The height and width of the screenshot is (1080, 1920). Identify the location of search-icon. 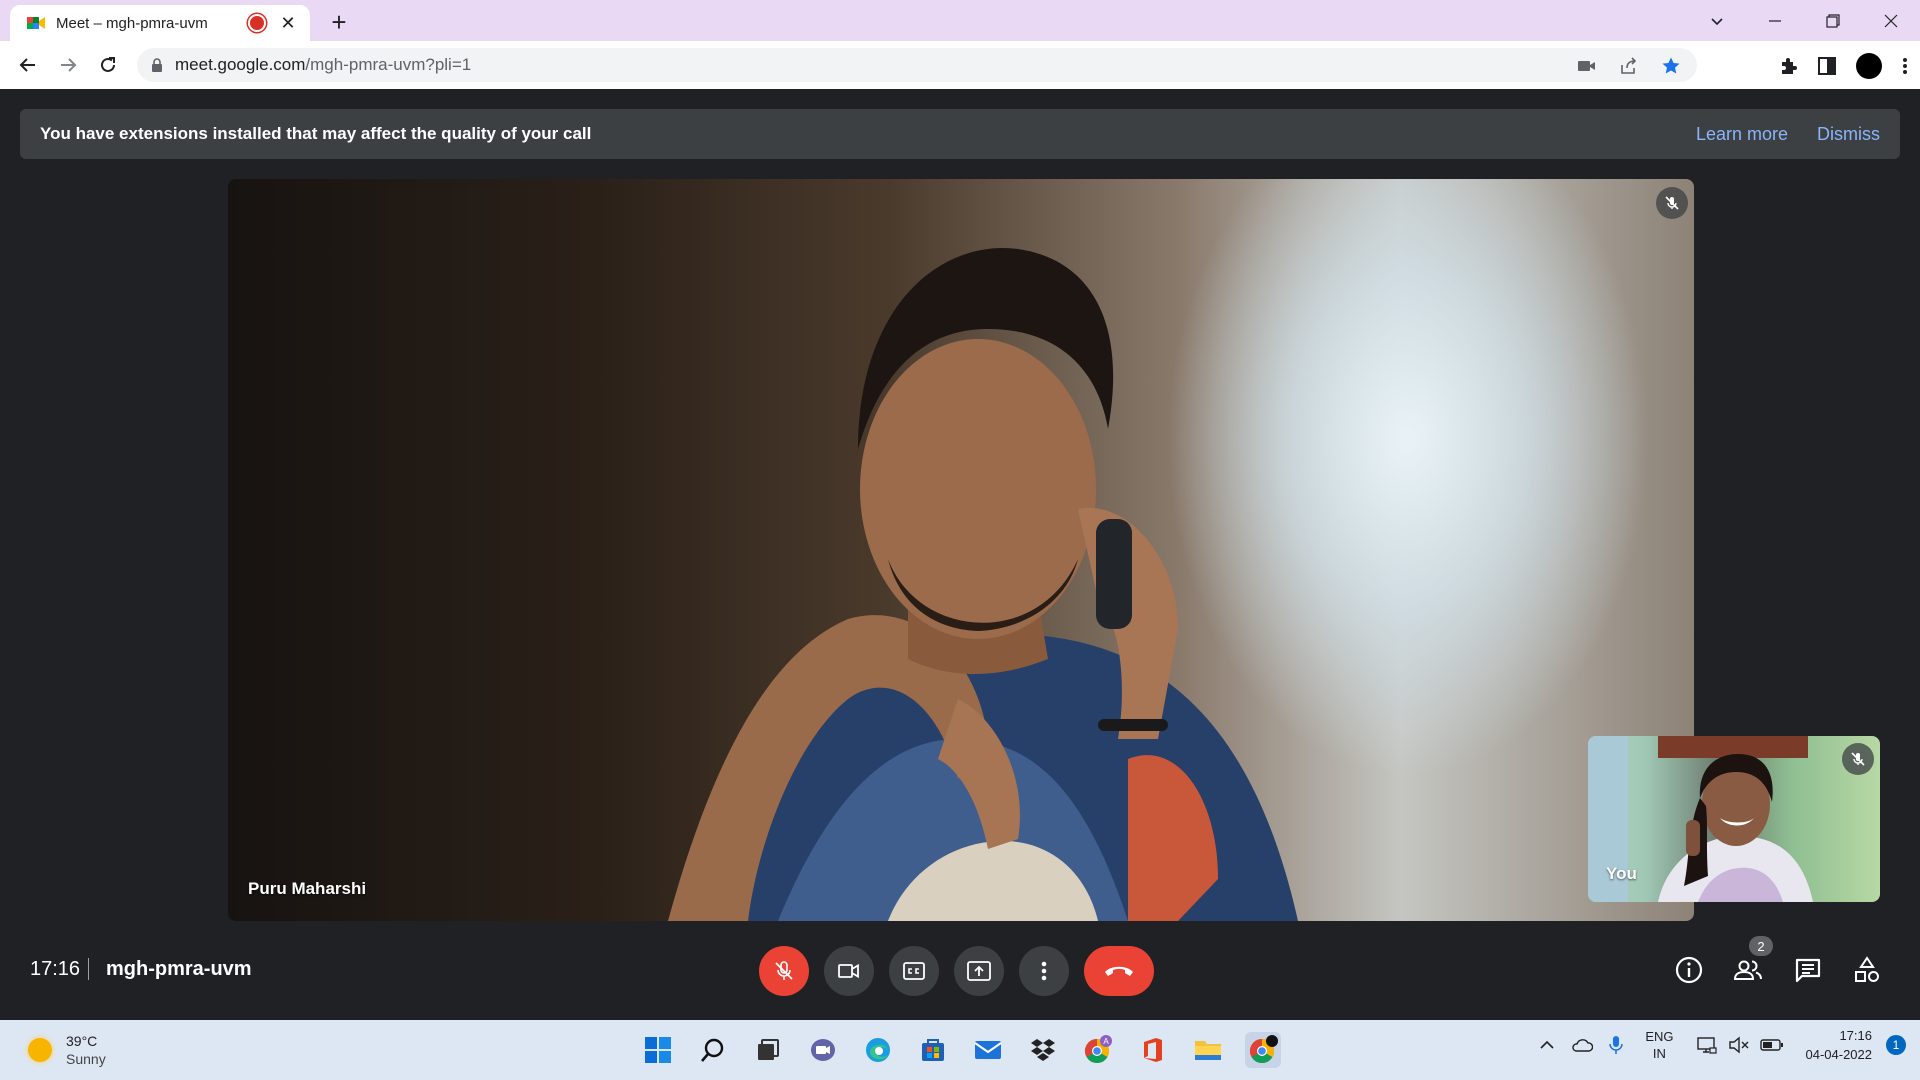
(712, 1050).